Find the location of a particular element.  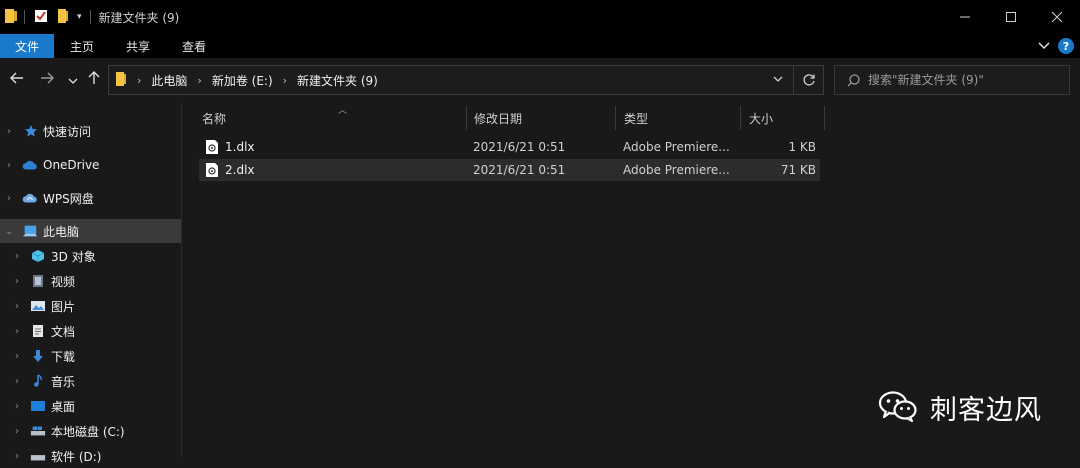

tab-home: 主页 is located at coordinates (82, 46).